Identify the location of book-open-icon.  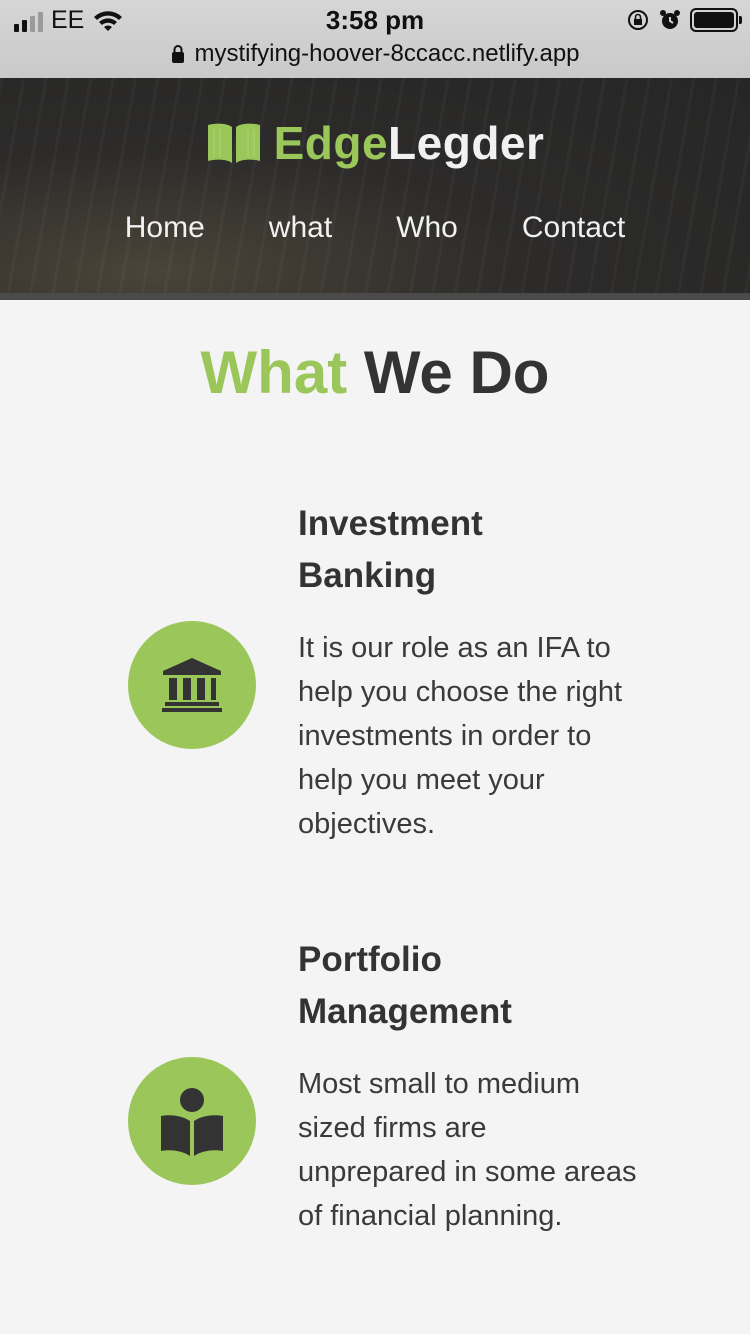
(233, 143).